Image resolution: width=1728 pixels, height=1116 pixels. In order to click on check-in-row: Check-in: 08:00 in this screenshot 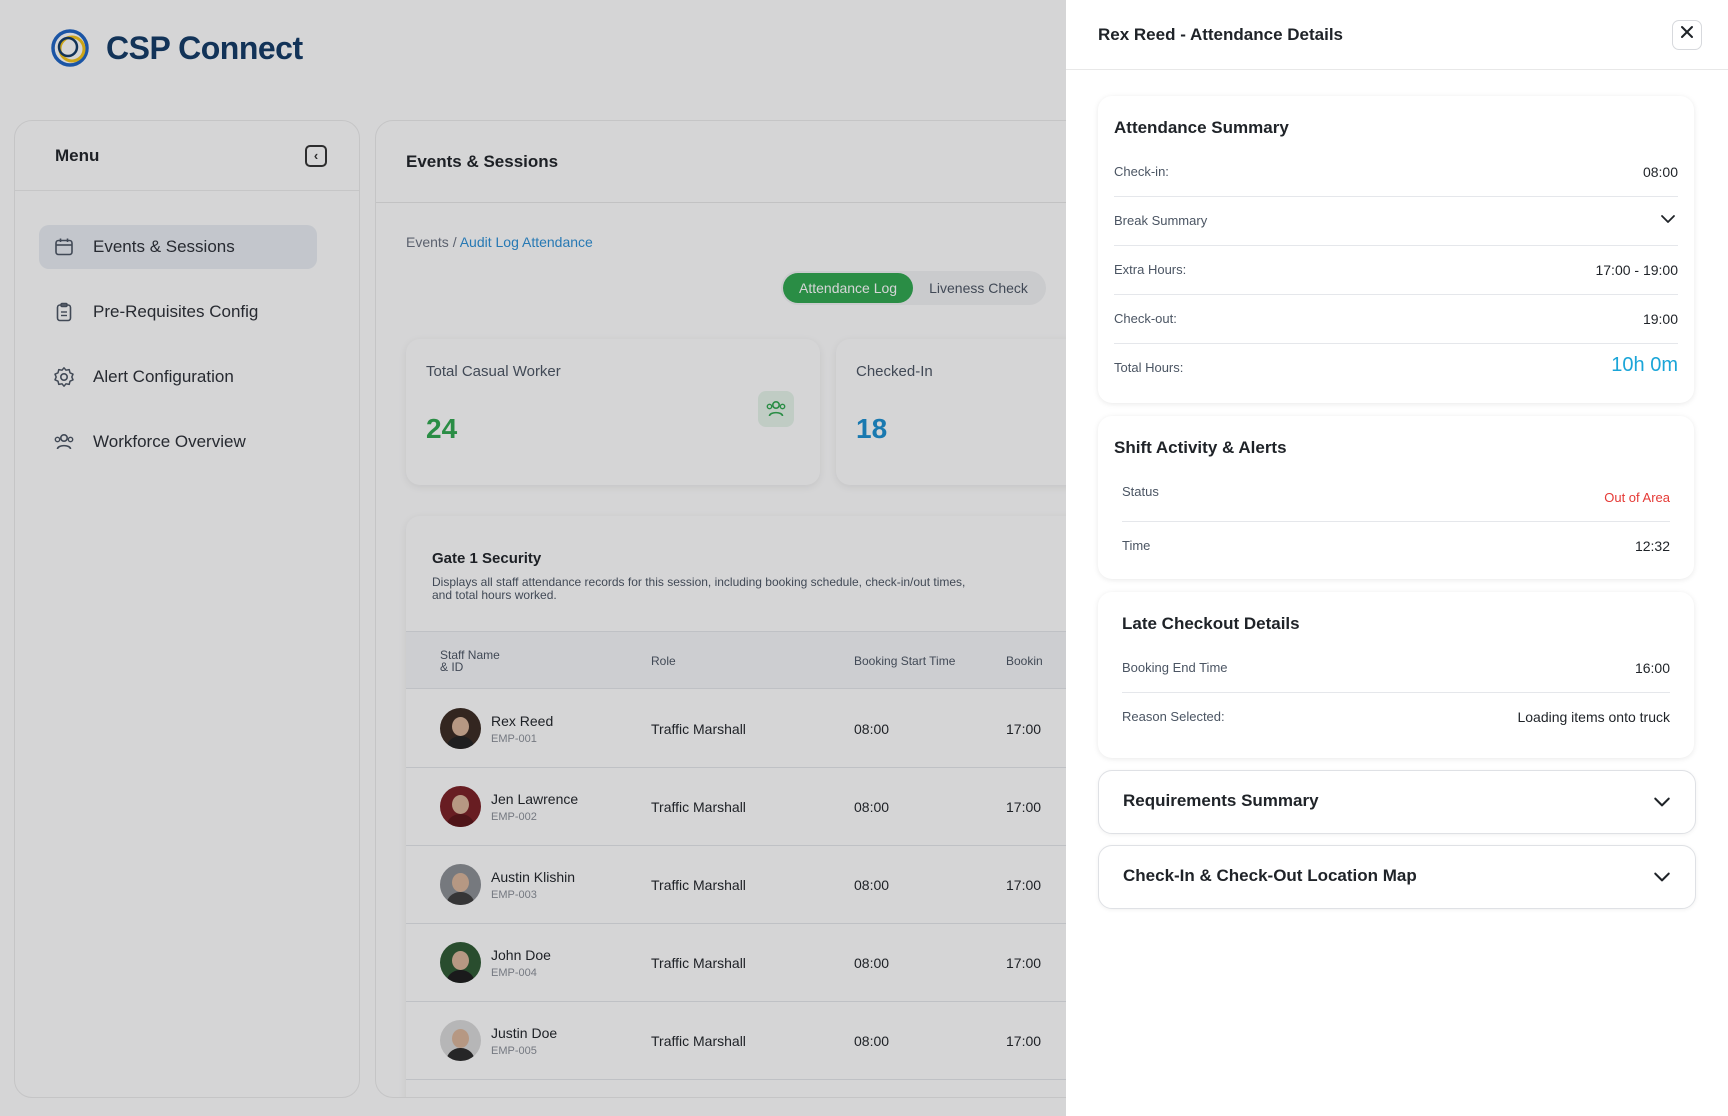, I will do `click(1396, 172)`.